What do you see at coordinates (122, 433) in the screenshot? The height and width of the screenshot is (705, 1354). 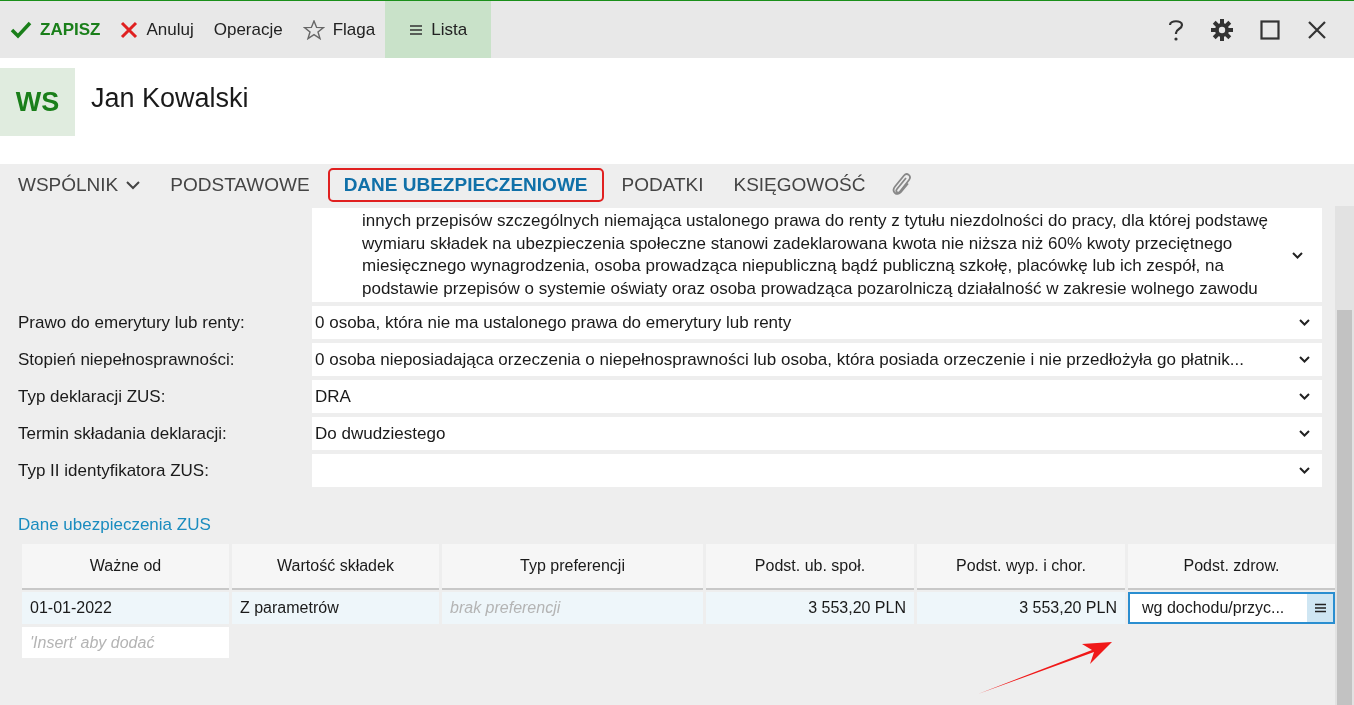 I see `field-label: Termin składania deklaracji:` at bounding box center [122, 433].